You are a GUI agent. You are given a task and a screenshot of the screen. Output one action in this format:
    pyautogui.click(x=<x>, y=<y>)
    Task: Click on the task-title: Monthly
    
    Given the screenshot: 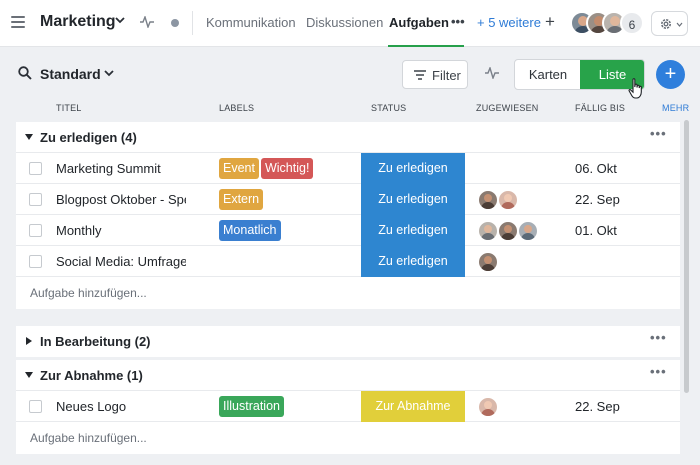 What is the action you would take?
    pyautogui.click(x=121, y=230)
    